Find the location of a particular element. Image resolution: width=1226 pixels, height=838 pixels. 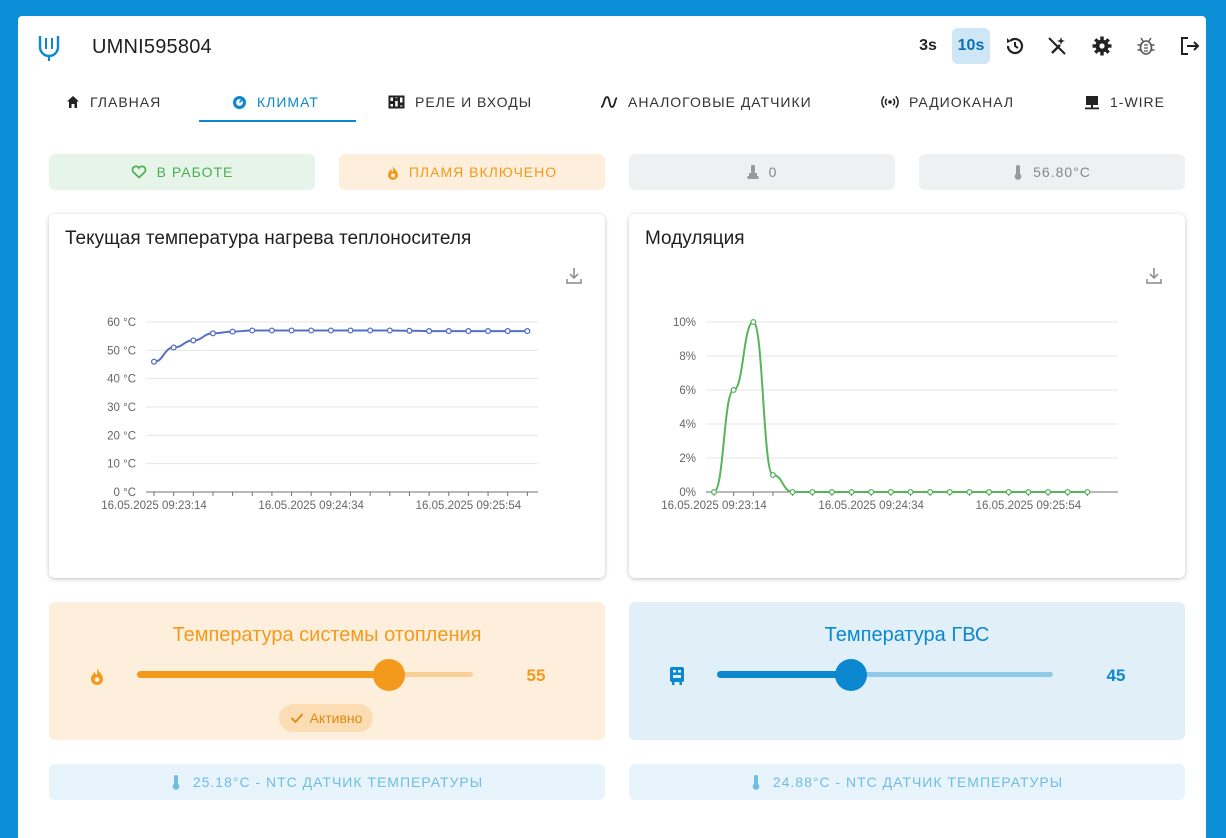

dhw-value: 45 is located at coordinates (1116, 675).